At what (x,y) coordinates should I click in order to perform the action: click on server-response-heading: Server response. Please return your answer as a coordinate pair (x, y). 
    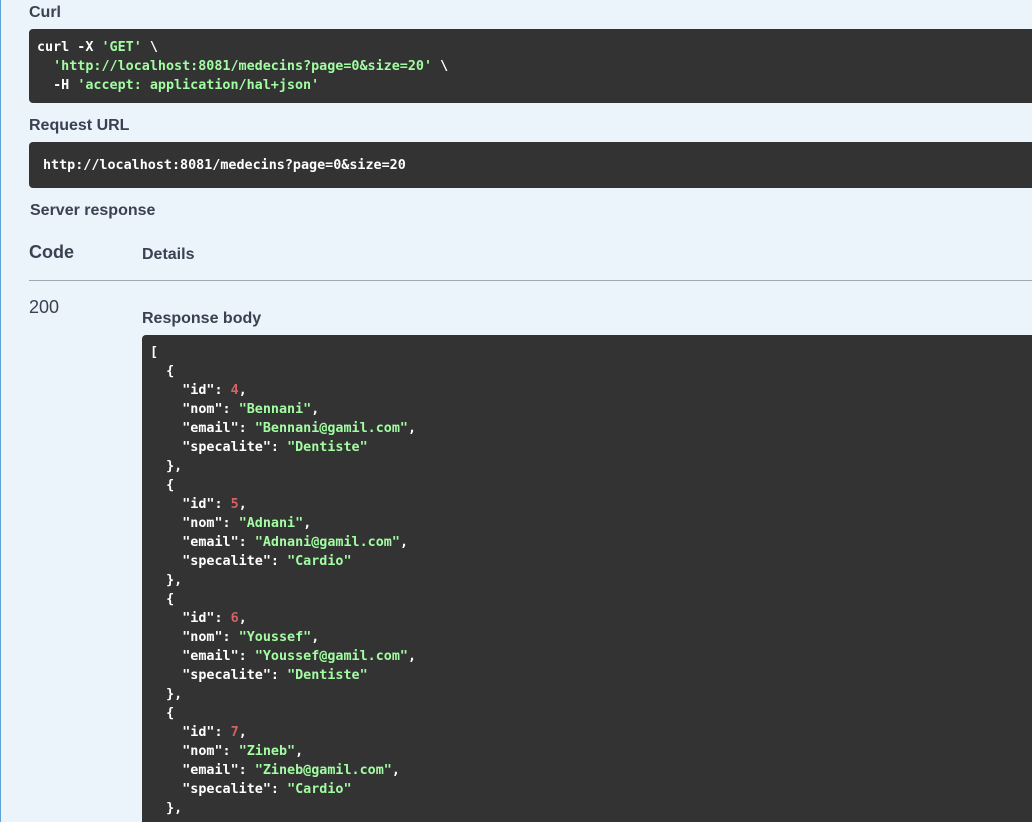
    Looking at the image, I should click on (93, 210).